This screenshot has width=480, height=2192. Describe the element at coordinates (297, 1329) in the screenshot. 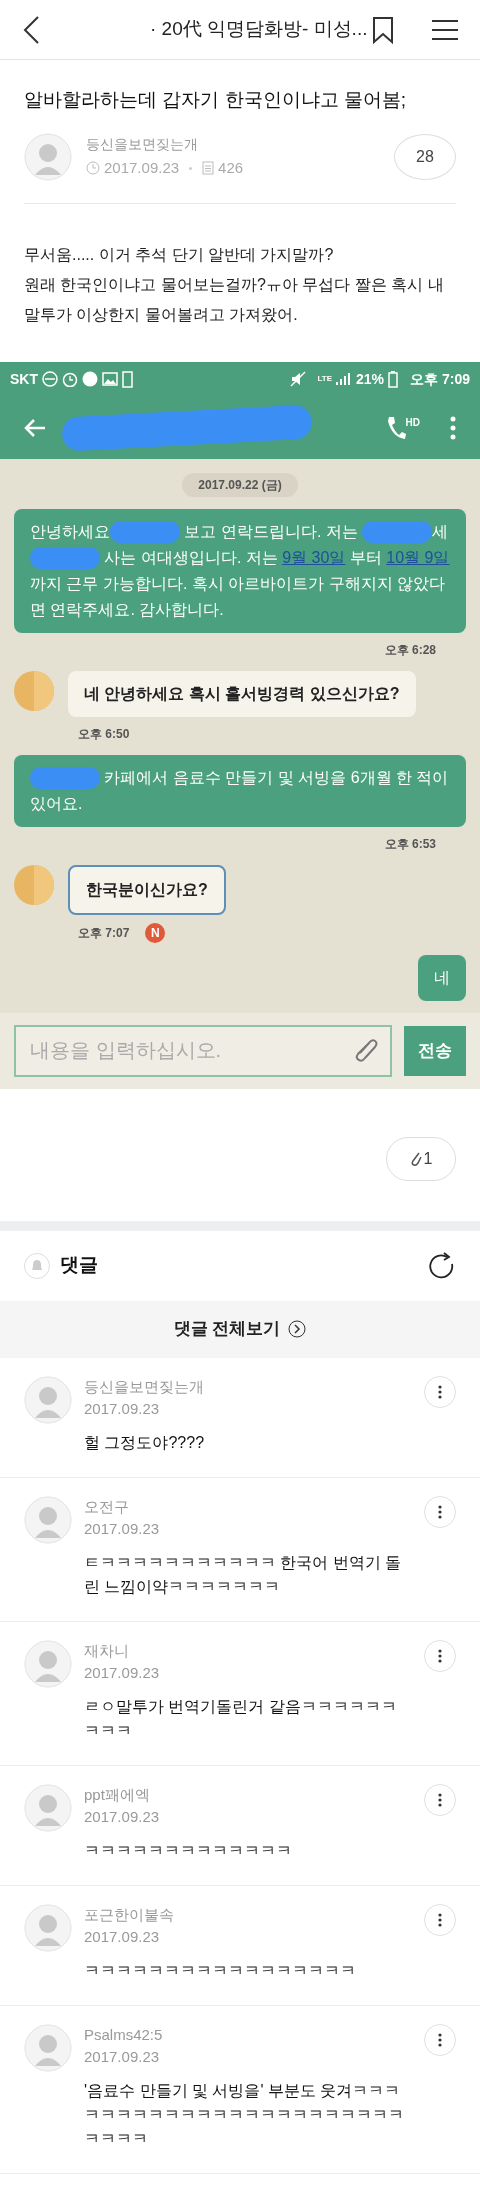

I see `chevron-right-icon` at that location.